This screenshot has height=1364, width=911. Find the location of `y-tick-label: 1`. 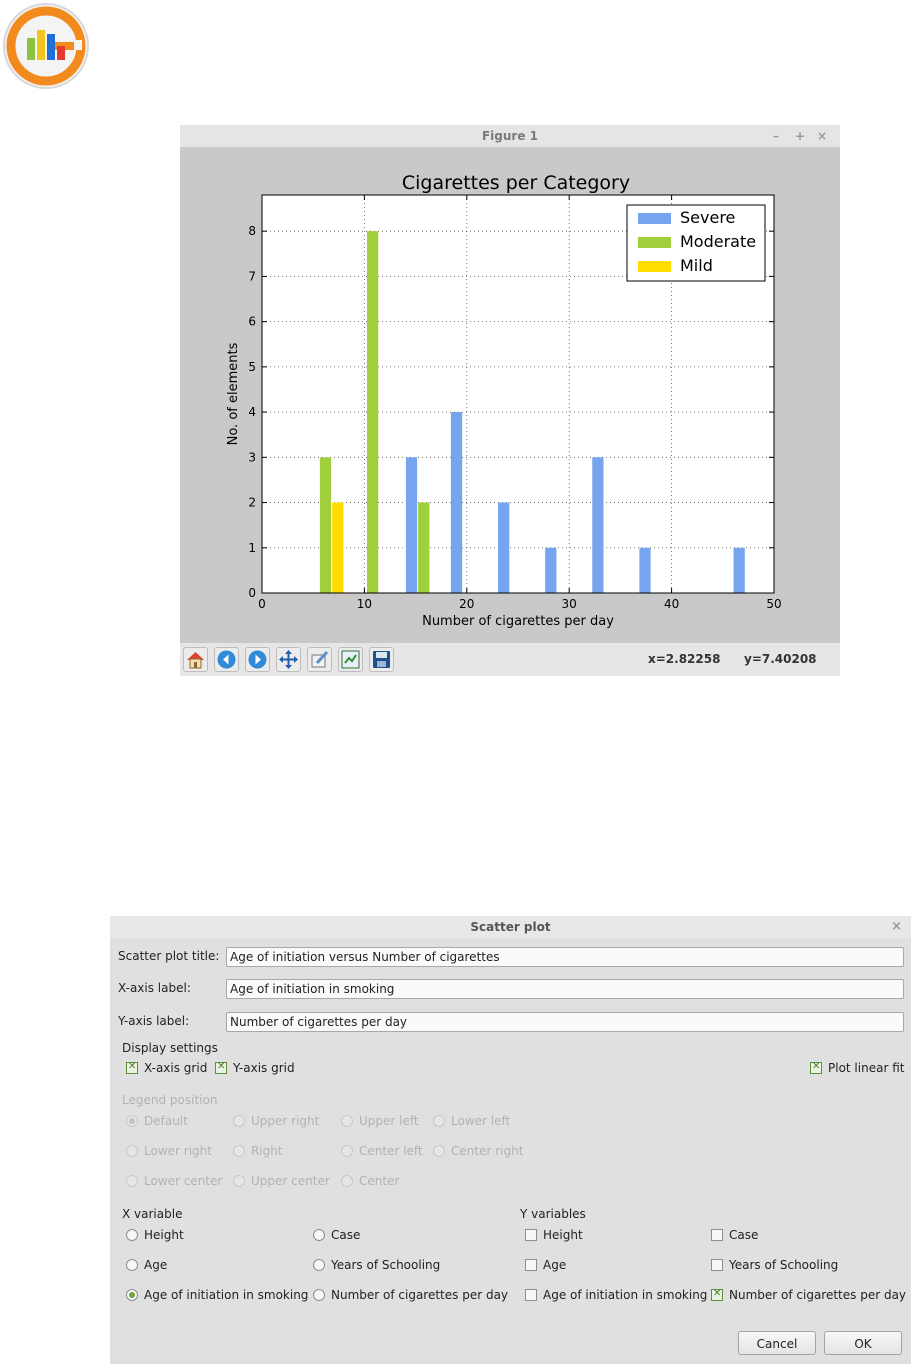

y-tick-label: 1 is located at coordinates (252, 548).